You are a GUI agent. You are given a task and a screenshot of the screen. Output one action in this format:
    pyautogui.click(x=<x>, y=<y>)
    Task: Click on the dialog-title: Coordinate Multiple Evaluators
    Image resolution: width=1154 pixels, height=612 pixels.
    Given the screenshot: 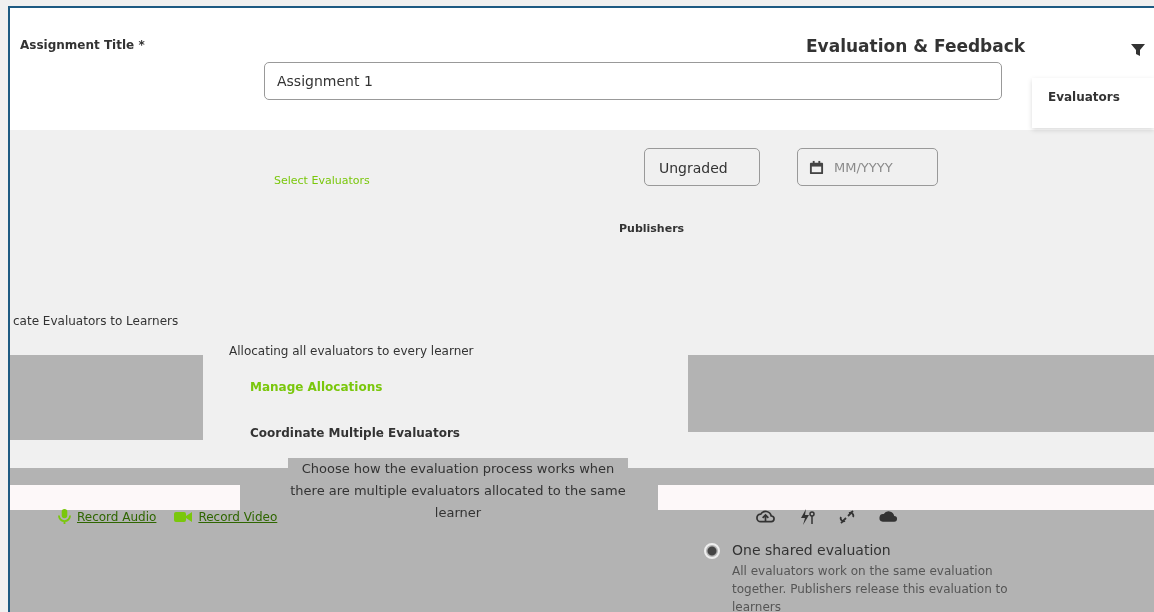 What is the action you would take?
    pyautogui.click(x=355, y=433)
    